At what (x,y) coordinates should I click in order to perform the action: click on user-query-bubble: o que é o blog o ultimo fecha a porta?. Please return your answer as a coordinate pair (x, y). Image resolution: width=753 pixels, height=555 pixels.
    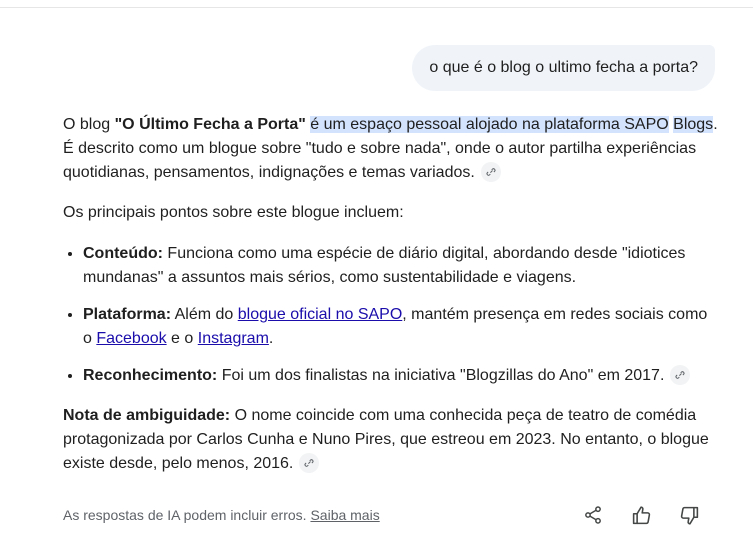
    Looking at the image, I should click on (563, 68).